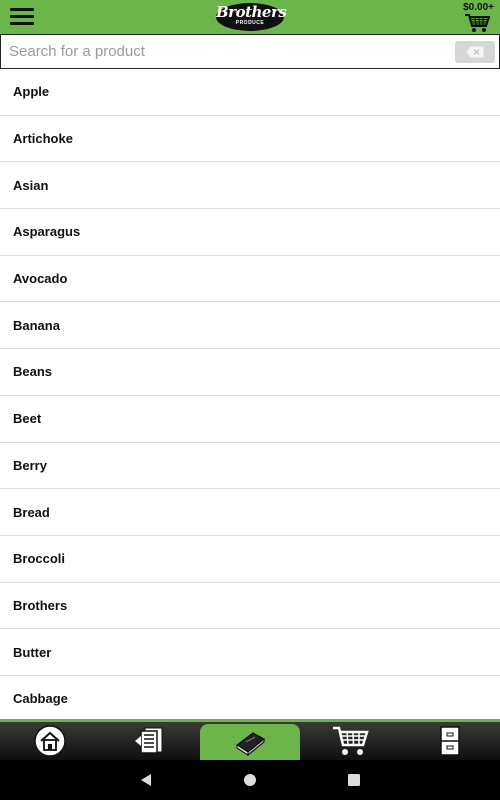  What do you see at coordinates (40, 605) in the screenshot?
I see `product-name: Brothers` at bounding box center [40, 605].